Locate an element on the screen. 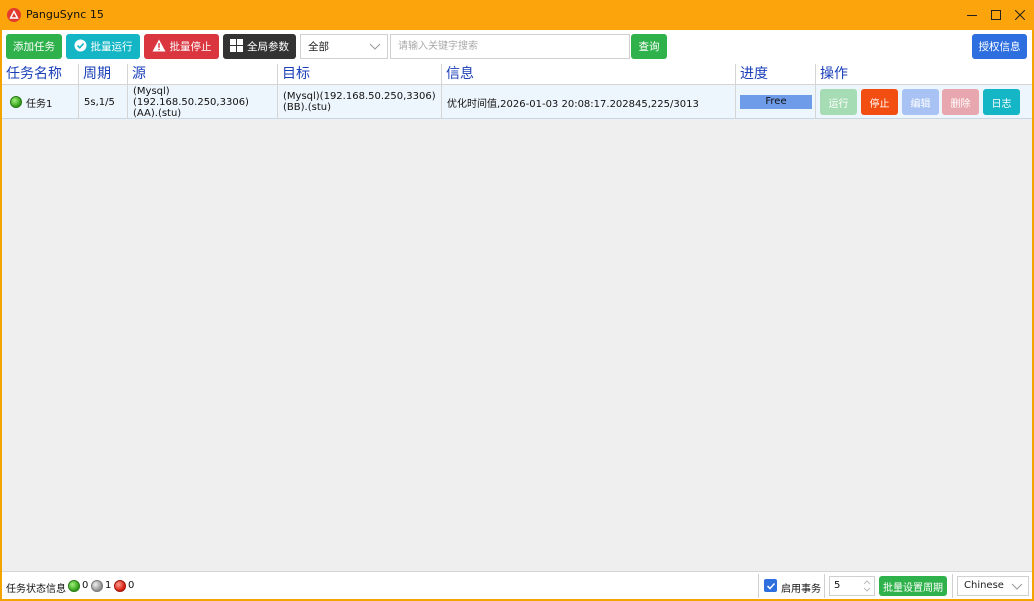 The width and height of the screenshot is (1034, 601). stop-label: 停止 is located at coordinates (879, 104).